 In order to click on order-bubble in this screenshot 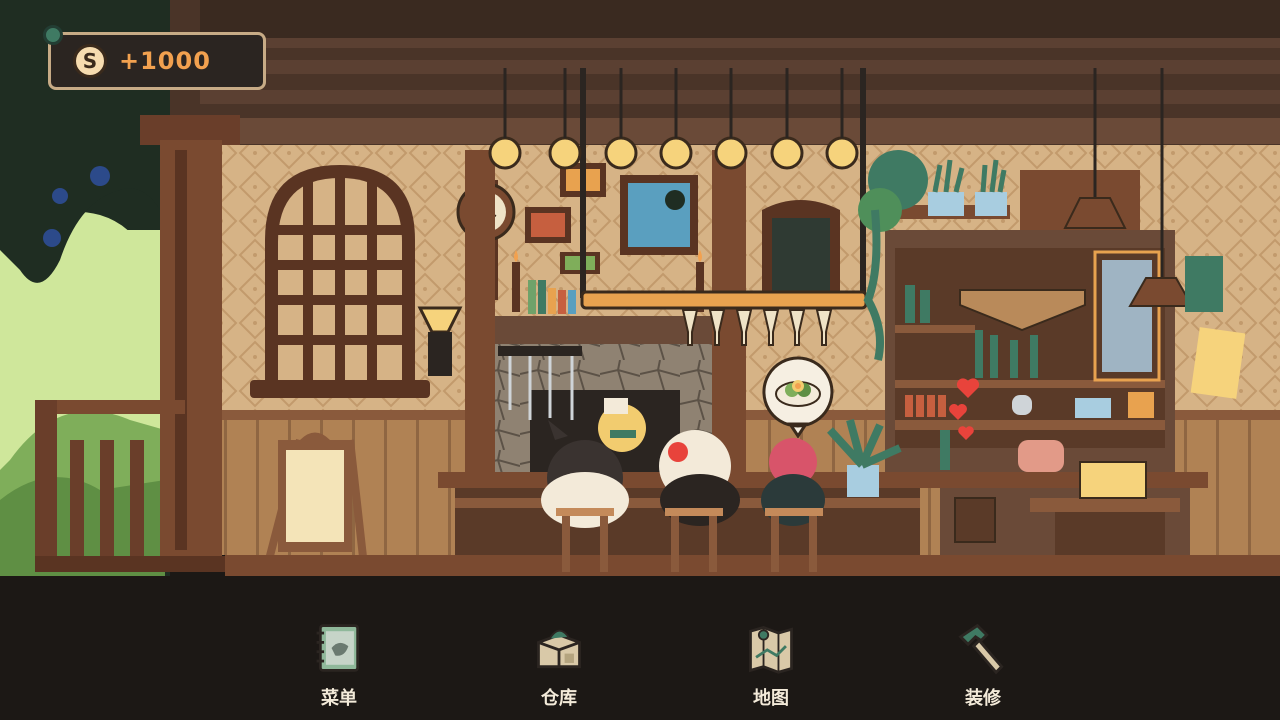, I will do `click(798, 397)`.